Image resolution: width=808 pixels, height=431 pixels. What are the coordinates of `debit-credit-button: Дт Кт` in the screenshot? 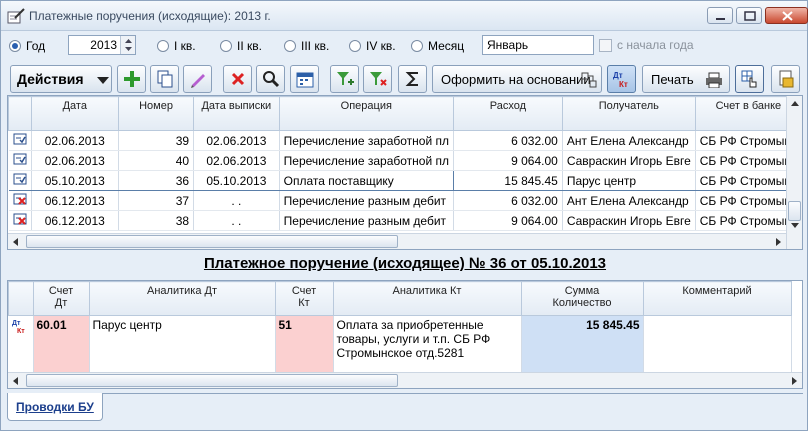 It's located at (621, 79).